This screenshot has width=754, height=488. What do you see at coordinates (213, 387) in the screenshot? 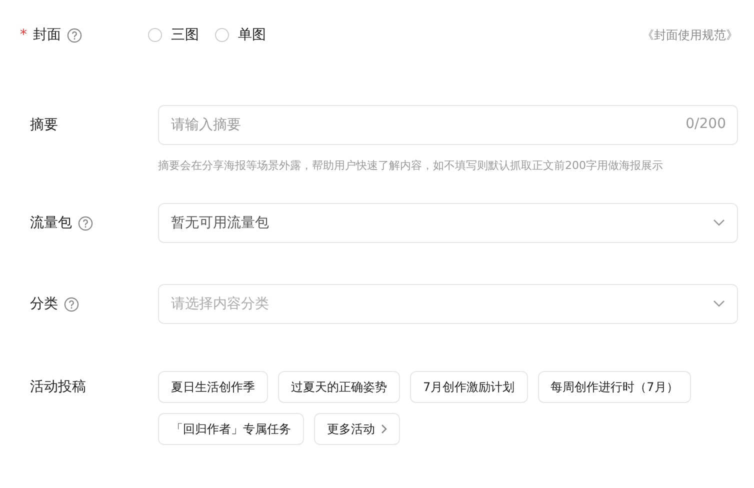
I see `activity-tag: 夏日生活创作季` at bounding box center [213, 387].